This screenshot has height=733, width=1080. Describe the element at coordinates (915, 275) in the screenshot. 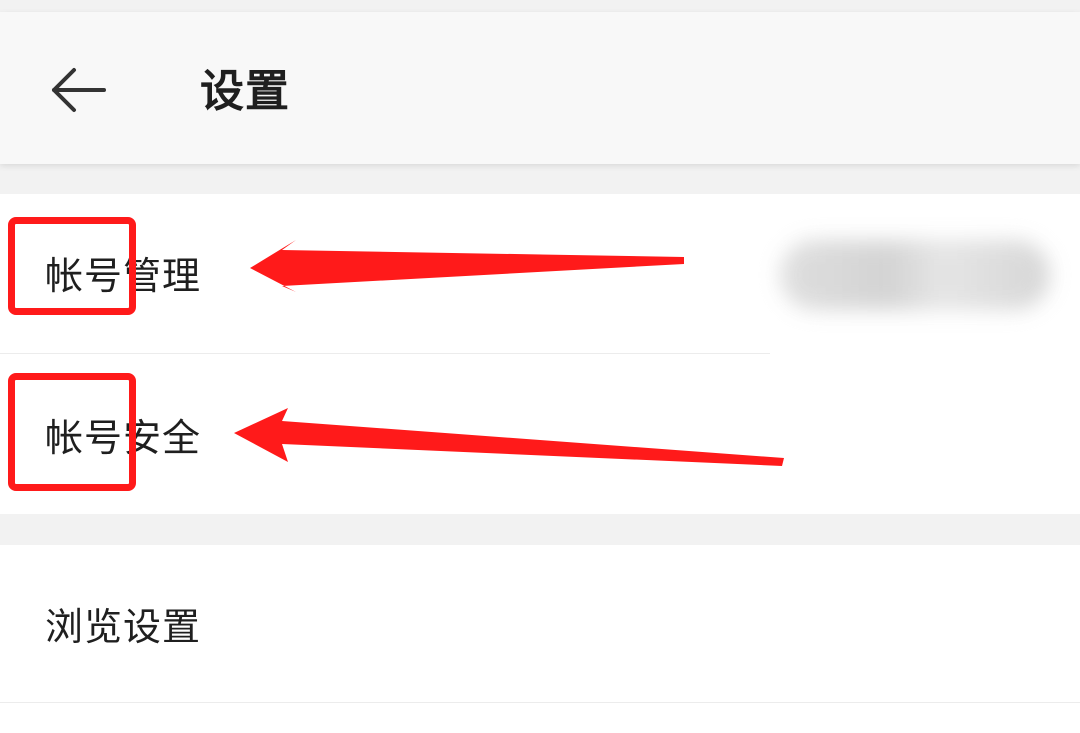

I see `blurred-account-info` at that location.